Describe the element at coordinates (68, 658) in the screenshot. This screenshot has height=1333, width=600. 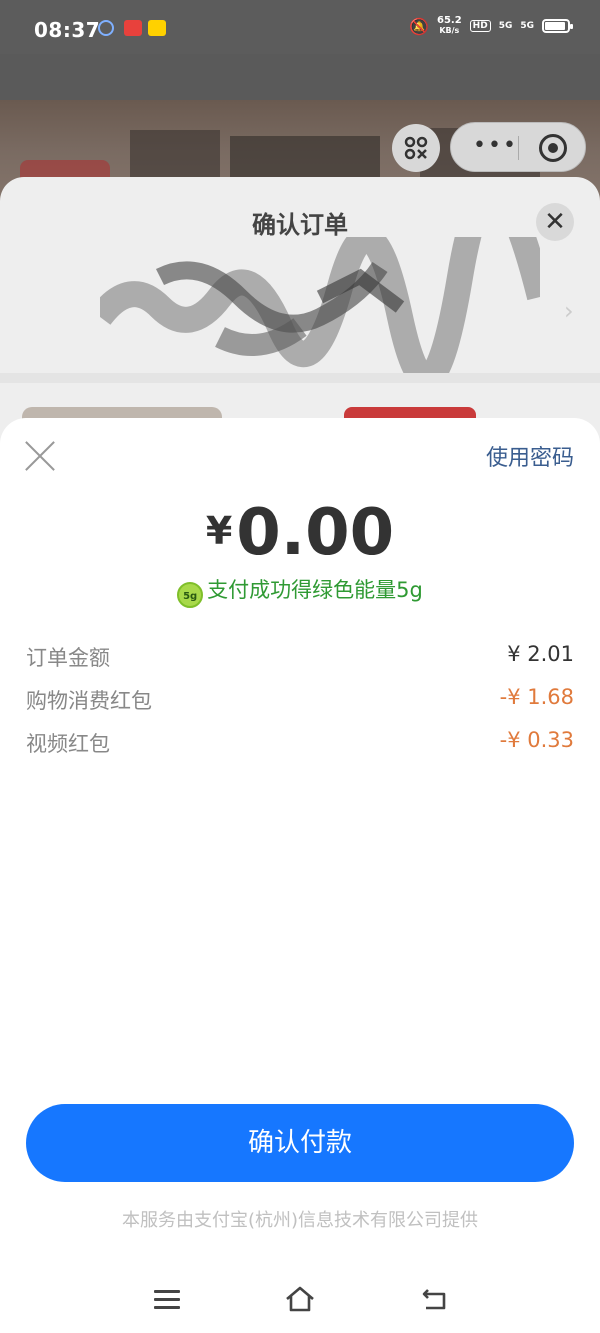
I see `detail-label: 订单金额` at that location.